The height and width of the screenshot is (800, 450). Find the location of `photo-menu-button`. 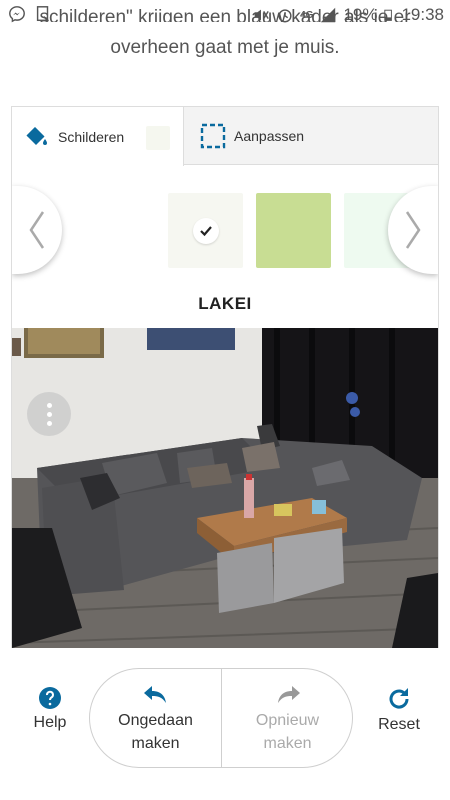

photo-menu-button is located at coordinates (49, 414).